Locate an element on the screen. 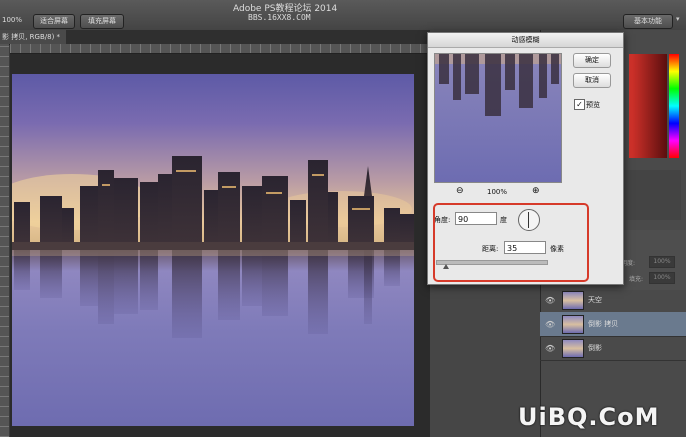 This screenshot has height=437, width=686. fit-screen-button: 适合屏幕 is located at coordinates (54, 21).